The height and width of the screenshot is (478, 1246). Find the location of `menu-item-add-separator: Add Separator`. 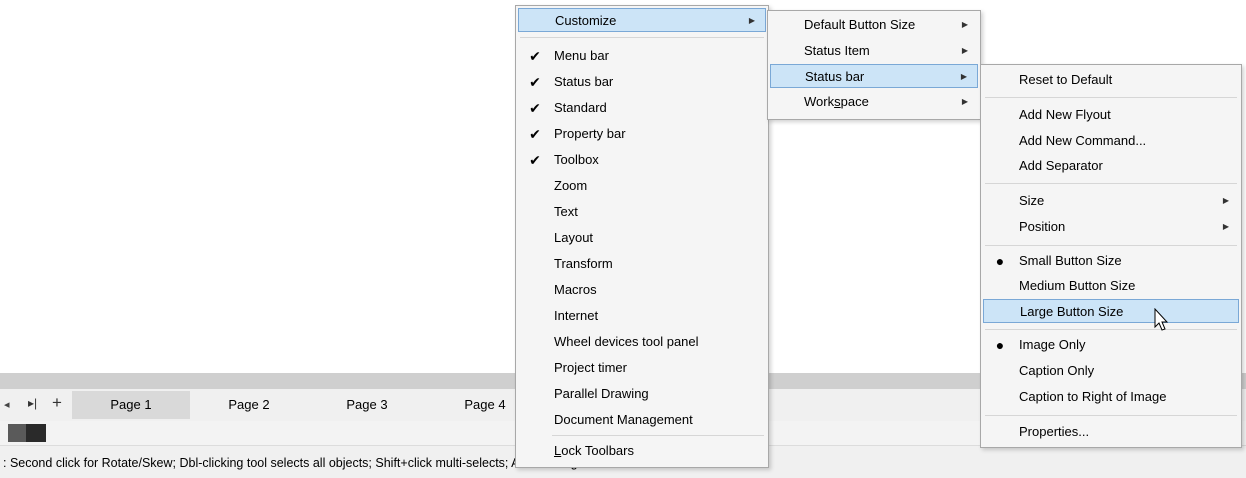

menu-item-add-separator: Add Separator is located at coordinates (1111, 166).